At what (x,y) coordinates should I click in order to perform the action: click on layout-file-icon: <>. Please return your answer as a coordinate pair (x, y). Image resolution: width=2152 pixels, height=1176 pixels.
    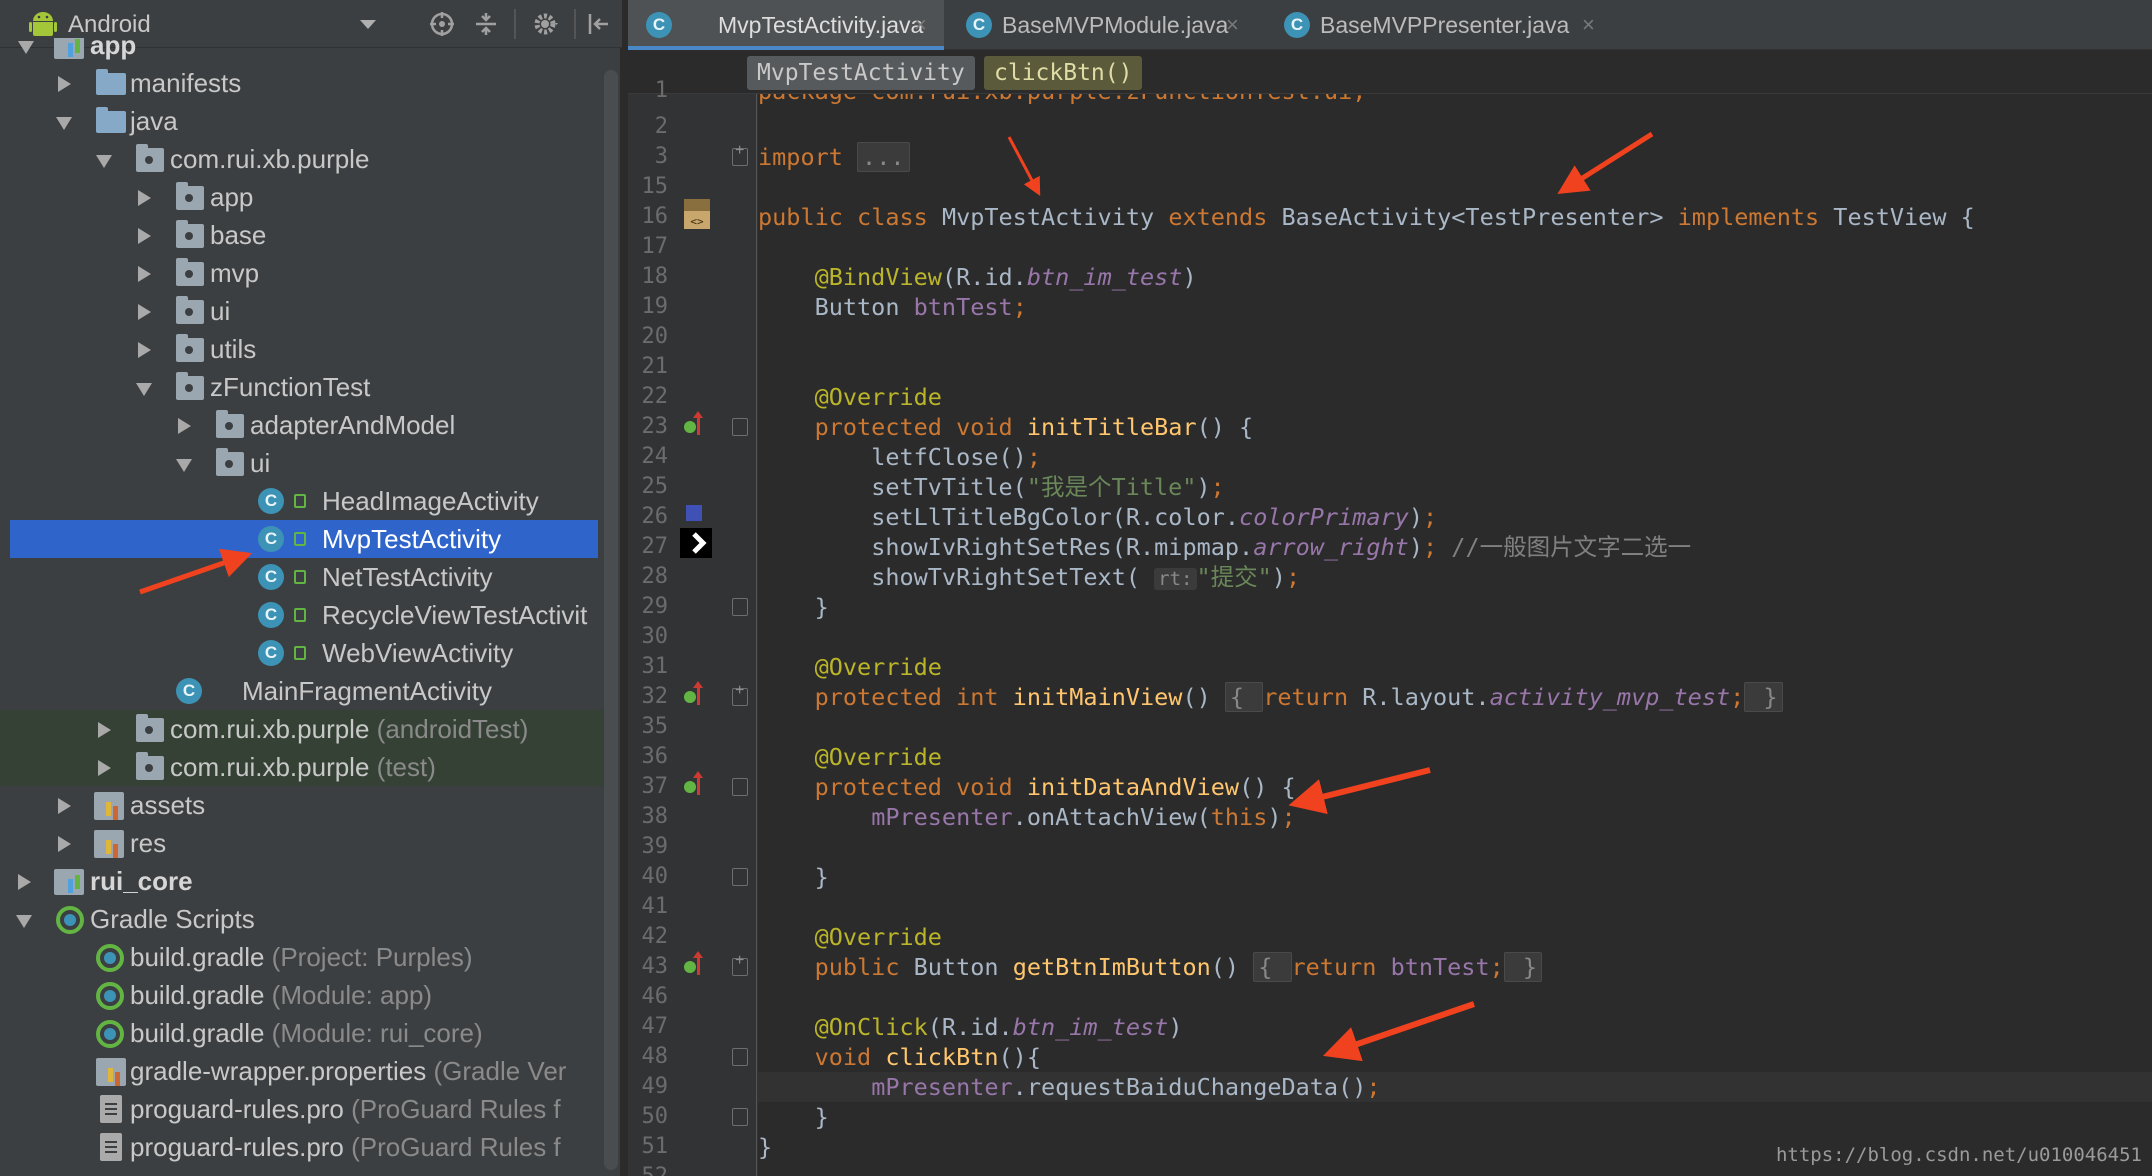
    Looking at the image, I should click on (697, 214).